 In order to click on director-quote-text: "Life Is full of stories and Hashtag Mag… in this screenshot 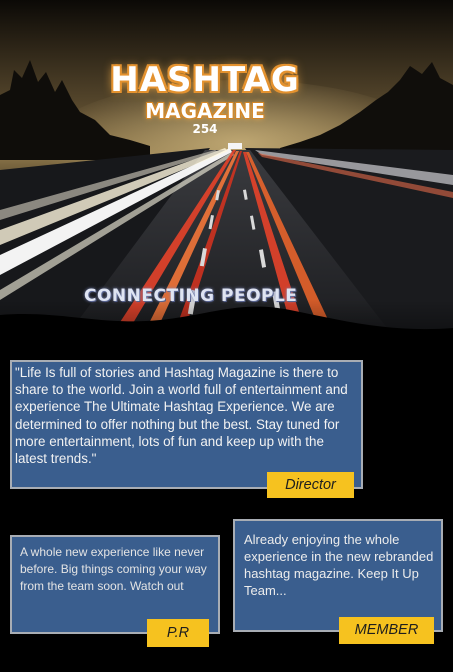, I will do `click(181, 416)`.